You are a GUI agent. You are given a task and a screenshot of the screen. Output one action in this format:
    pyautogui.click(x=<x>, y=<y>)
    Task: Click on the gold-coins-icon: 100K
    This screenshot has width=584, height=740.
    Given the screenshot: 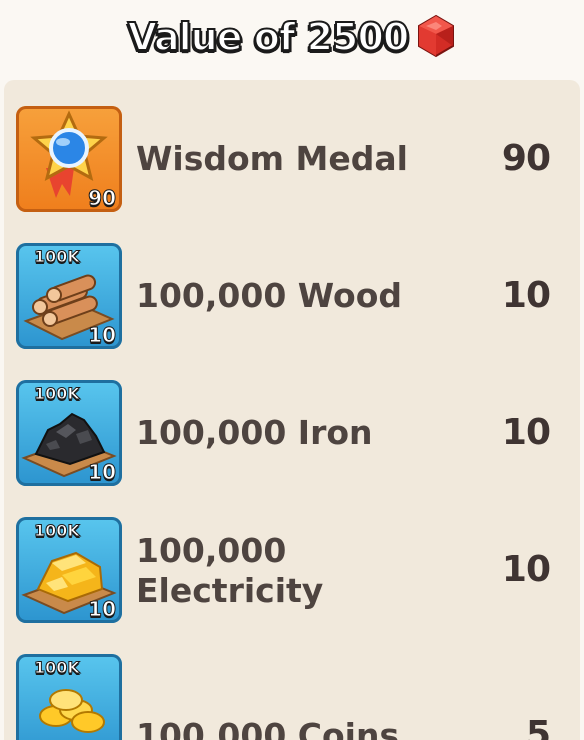 What is the action you would take?
    pyautogui.click(x=69, y=697)
    